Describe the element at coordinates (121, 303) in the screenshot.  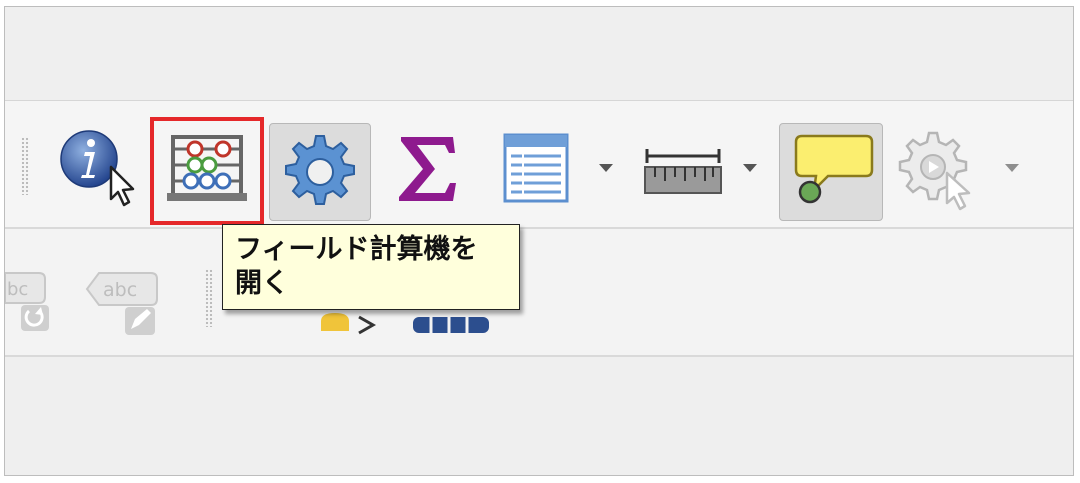
I see `change-label-icon: abc` at that location.